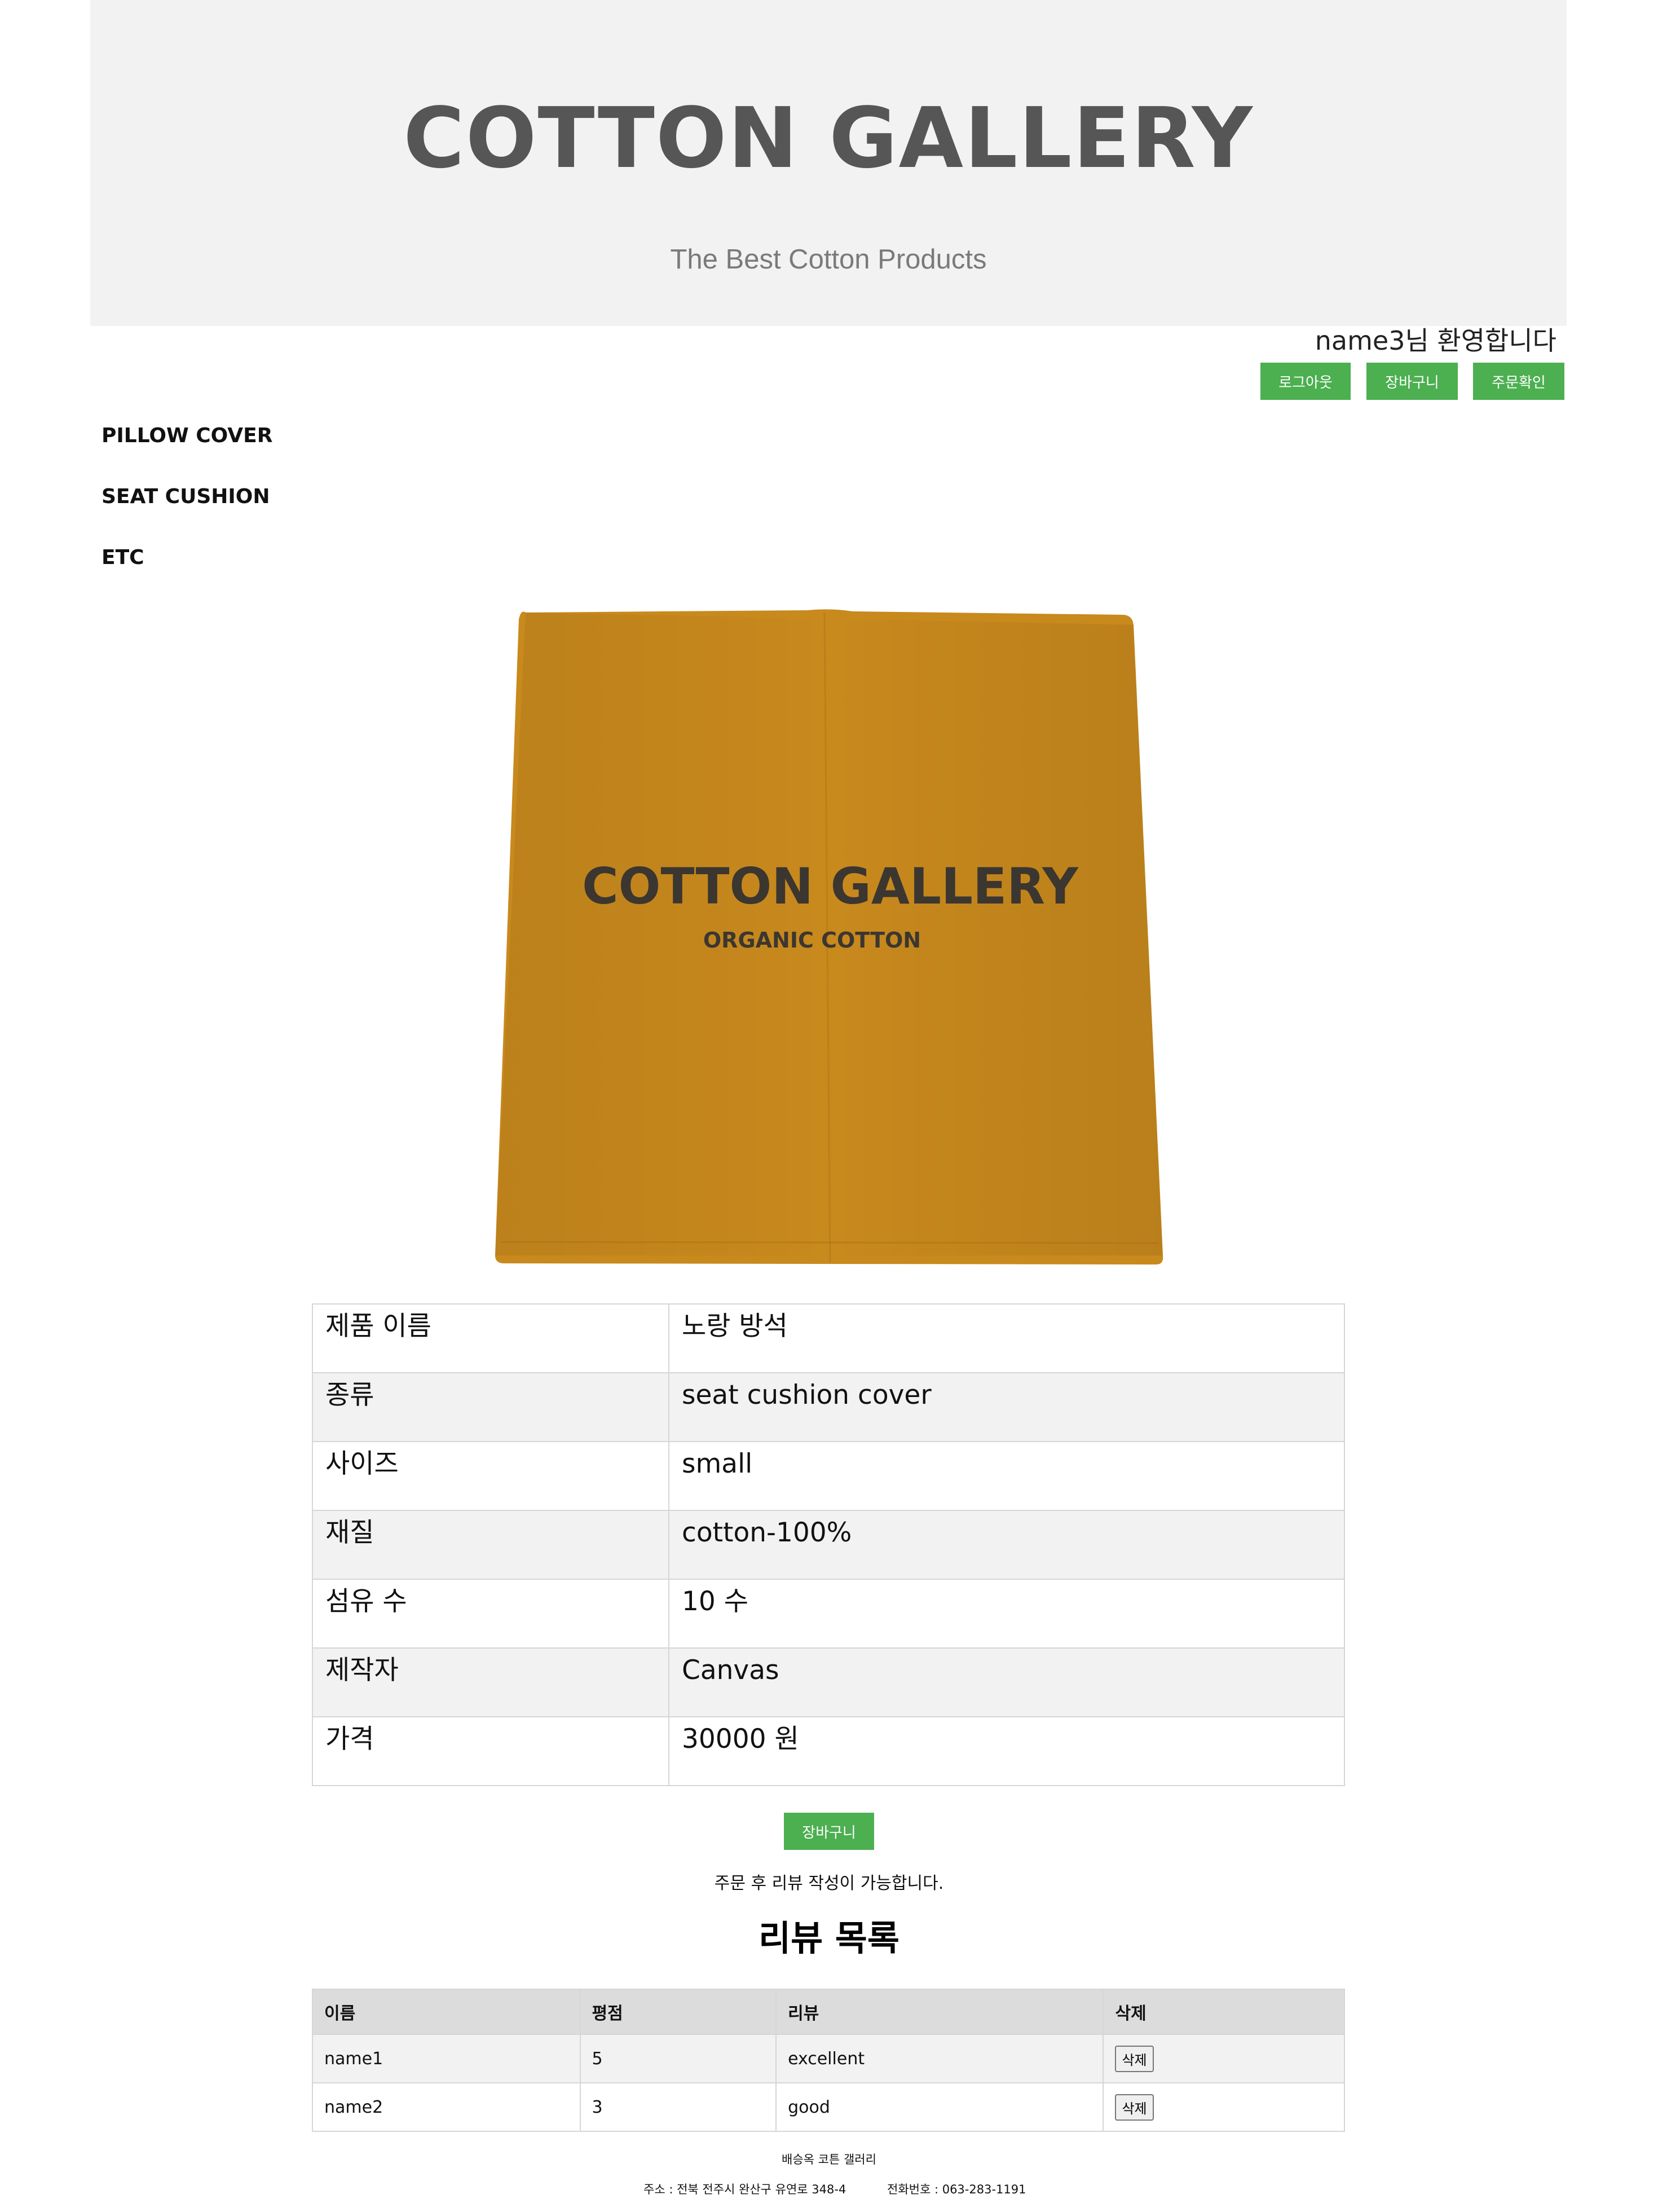  I want to click on spec-row: 재질 cotton-100%, so click(829, 1545).